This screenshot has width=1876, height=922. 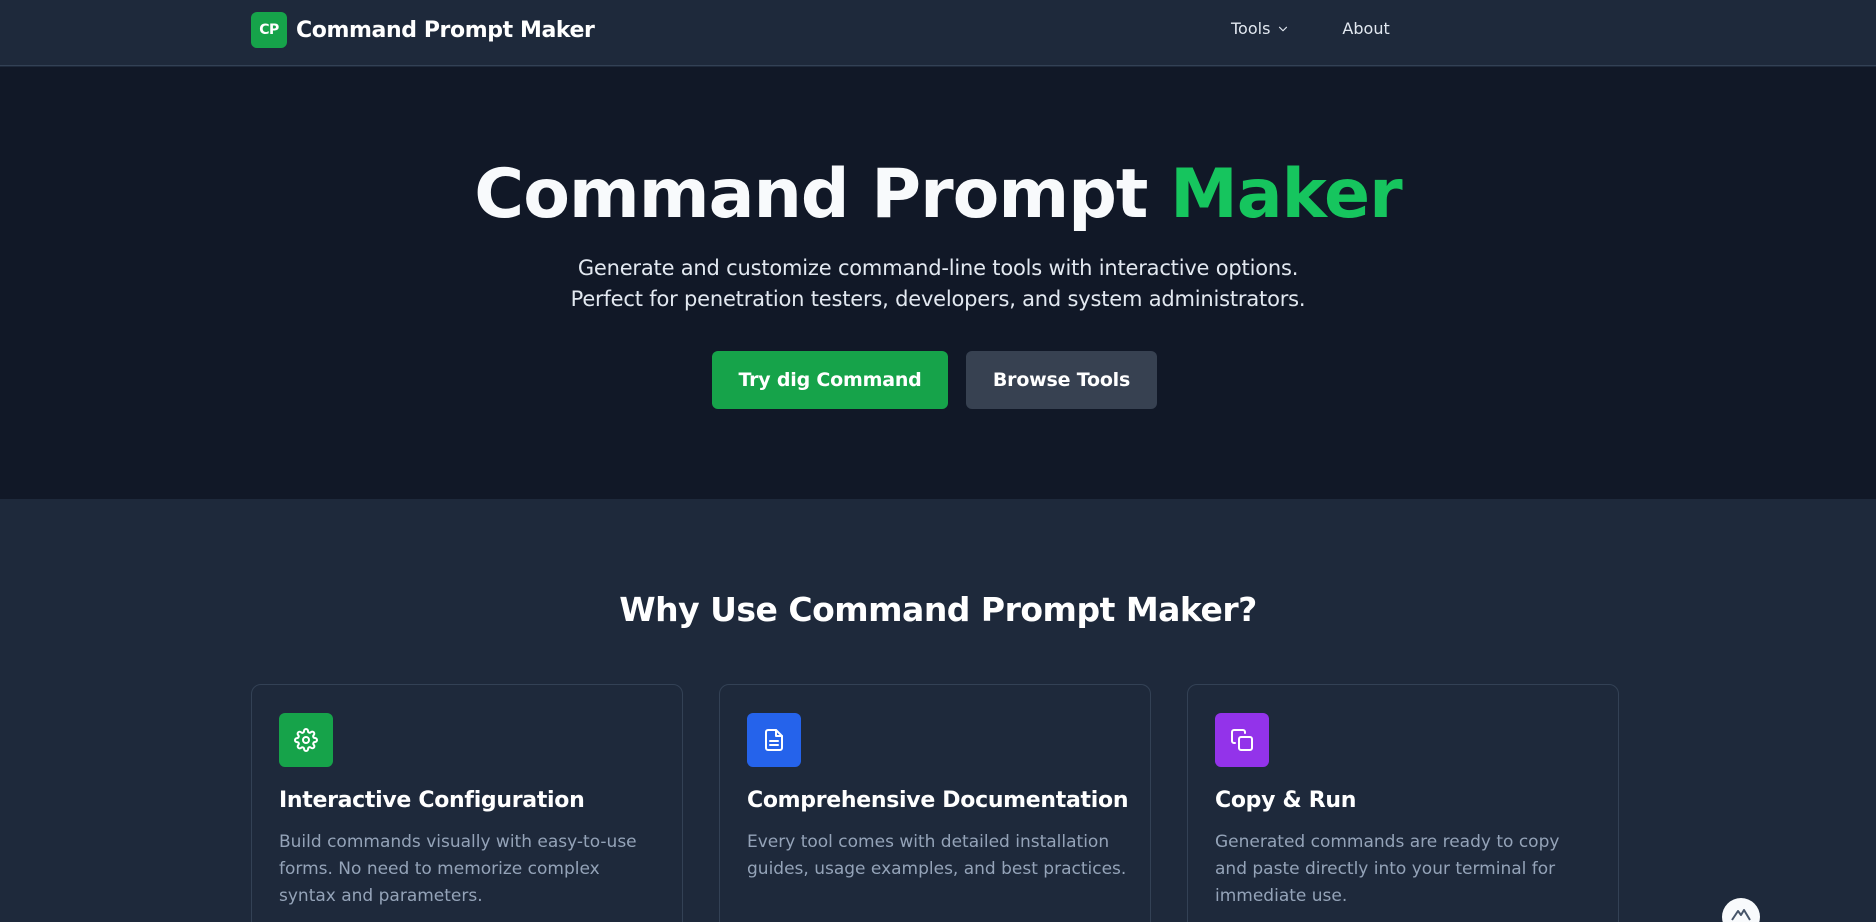 I want to click on top-navbar: CP Command Prompt Maker Tools About, so click(x=938, y=33).